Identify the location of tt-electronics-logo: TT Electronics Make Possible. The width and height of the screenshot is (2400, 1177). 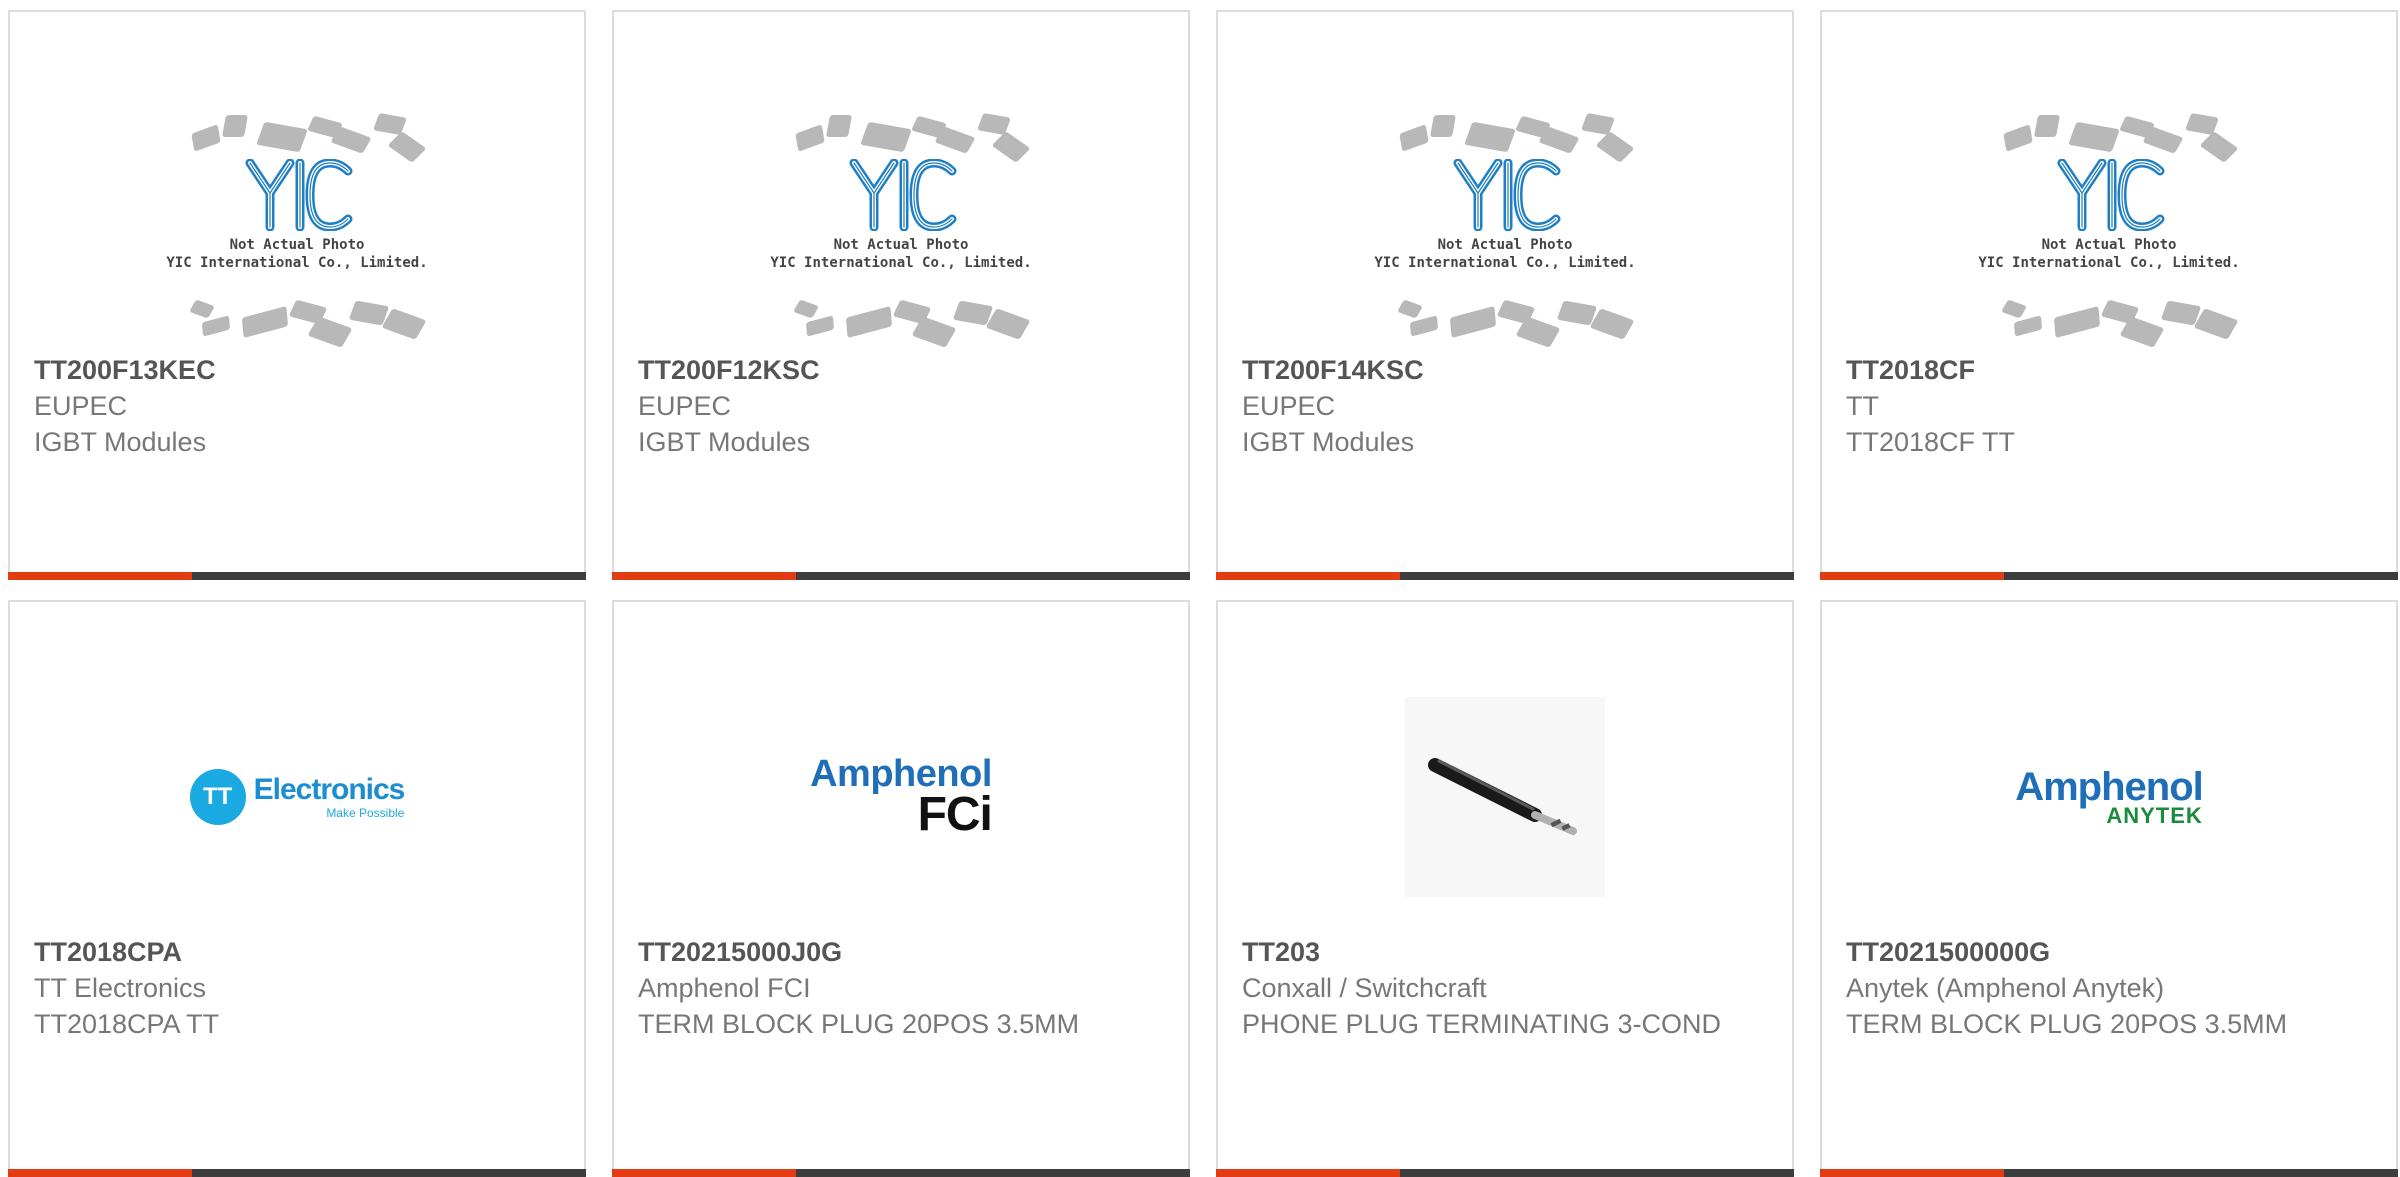
(297, 797).